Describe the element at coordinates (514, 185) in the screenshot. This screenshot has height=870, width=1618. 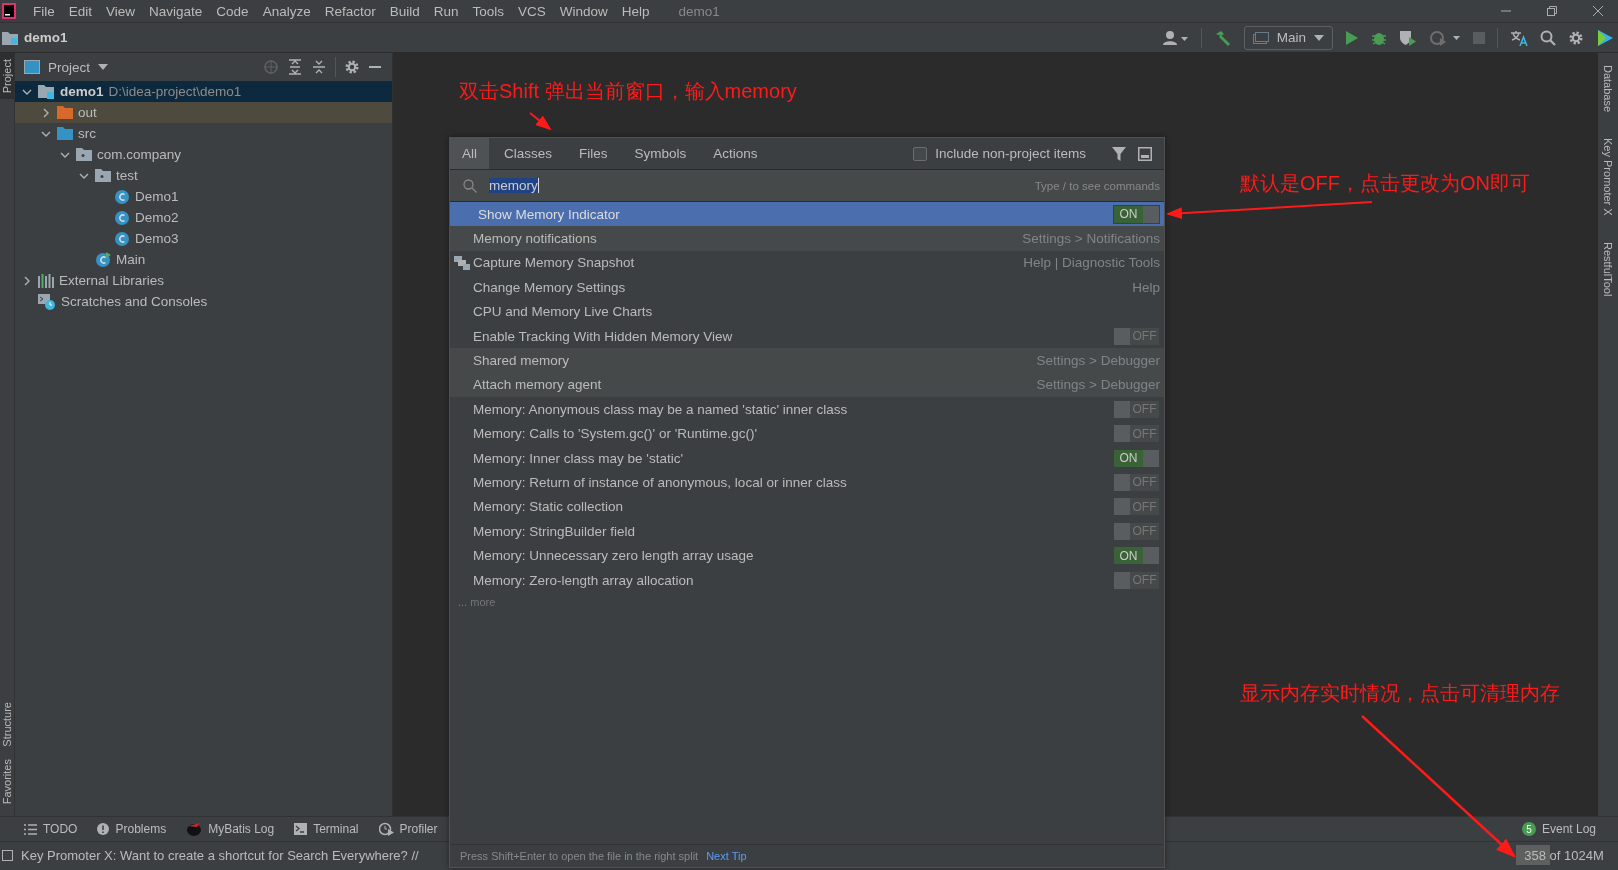
I see `search-field: memory` at that location.